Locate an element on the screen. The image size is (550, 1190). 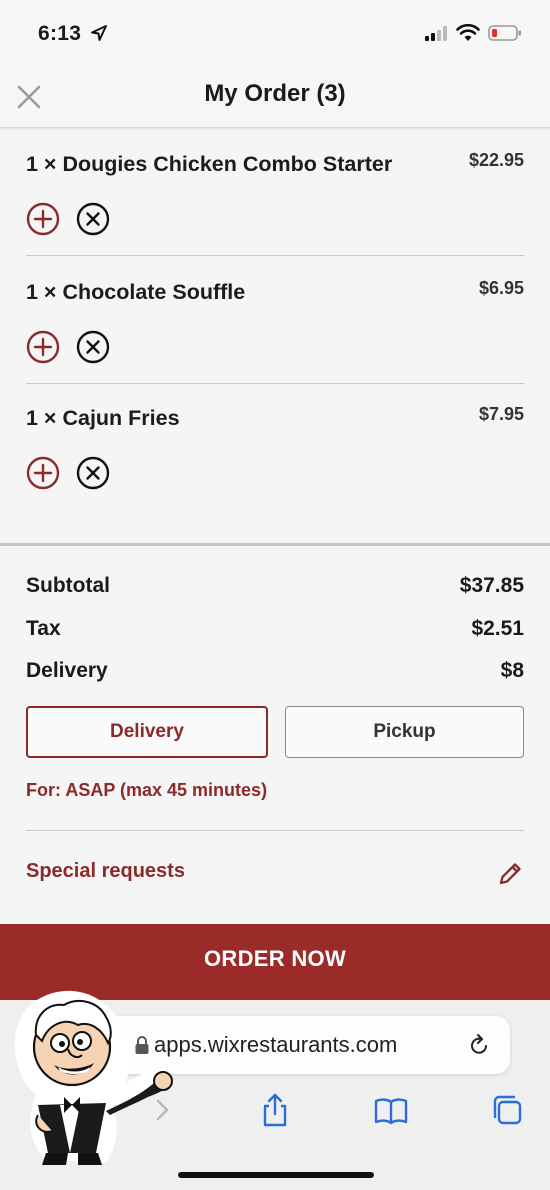
order-item: 1 × Chocolate Souffle $6.95 is located at coordinates (275, 321).